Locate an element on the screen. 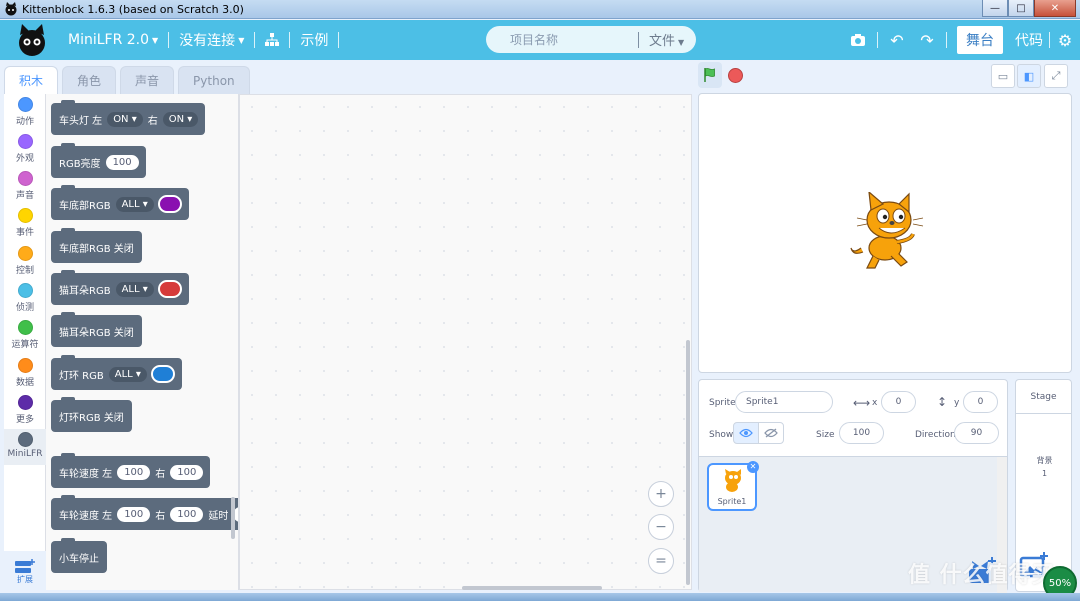 The height and width of the screenshot is (601, 1080). stage-button: 舞台 is located at coordinates (980, 40).